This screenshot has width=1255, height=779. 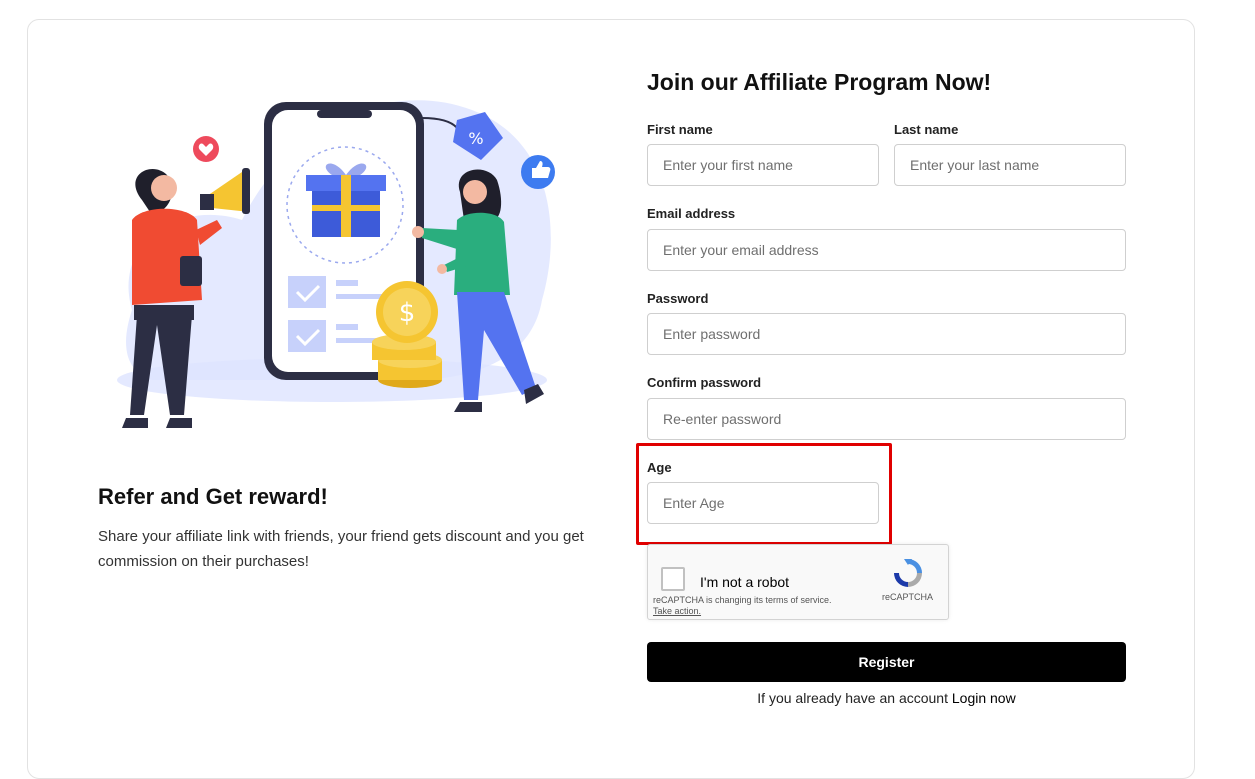 I want to click on first-name-label: First name, so click(x=680, y=129).